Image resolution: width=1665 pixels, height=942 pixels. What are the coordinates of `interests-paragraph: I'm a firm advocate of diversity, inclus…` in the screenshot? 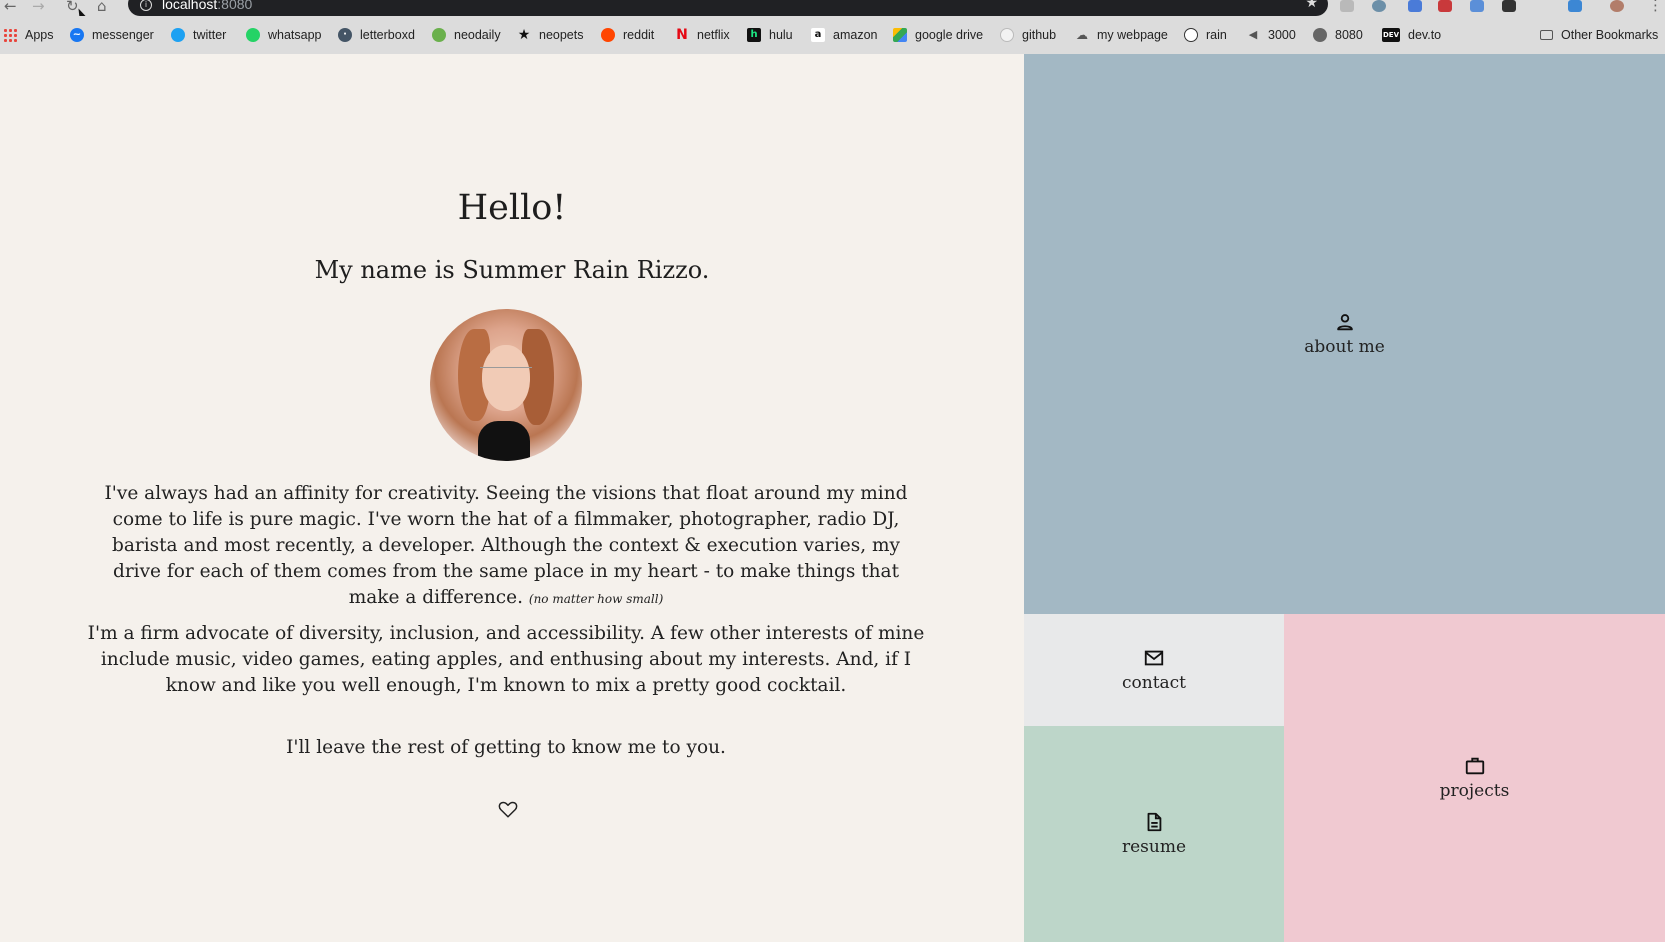 It's located at (506, 659).